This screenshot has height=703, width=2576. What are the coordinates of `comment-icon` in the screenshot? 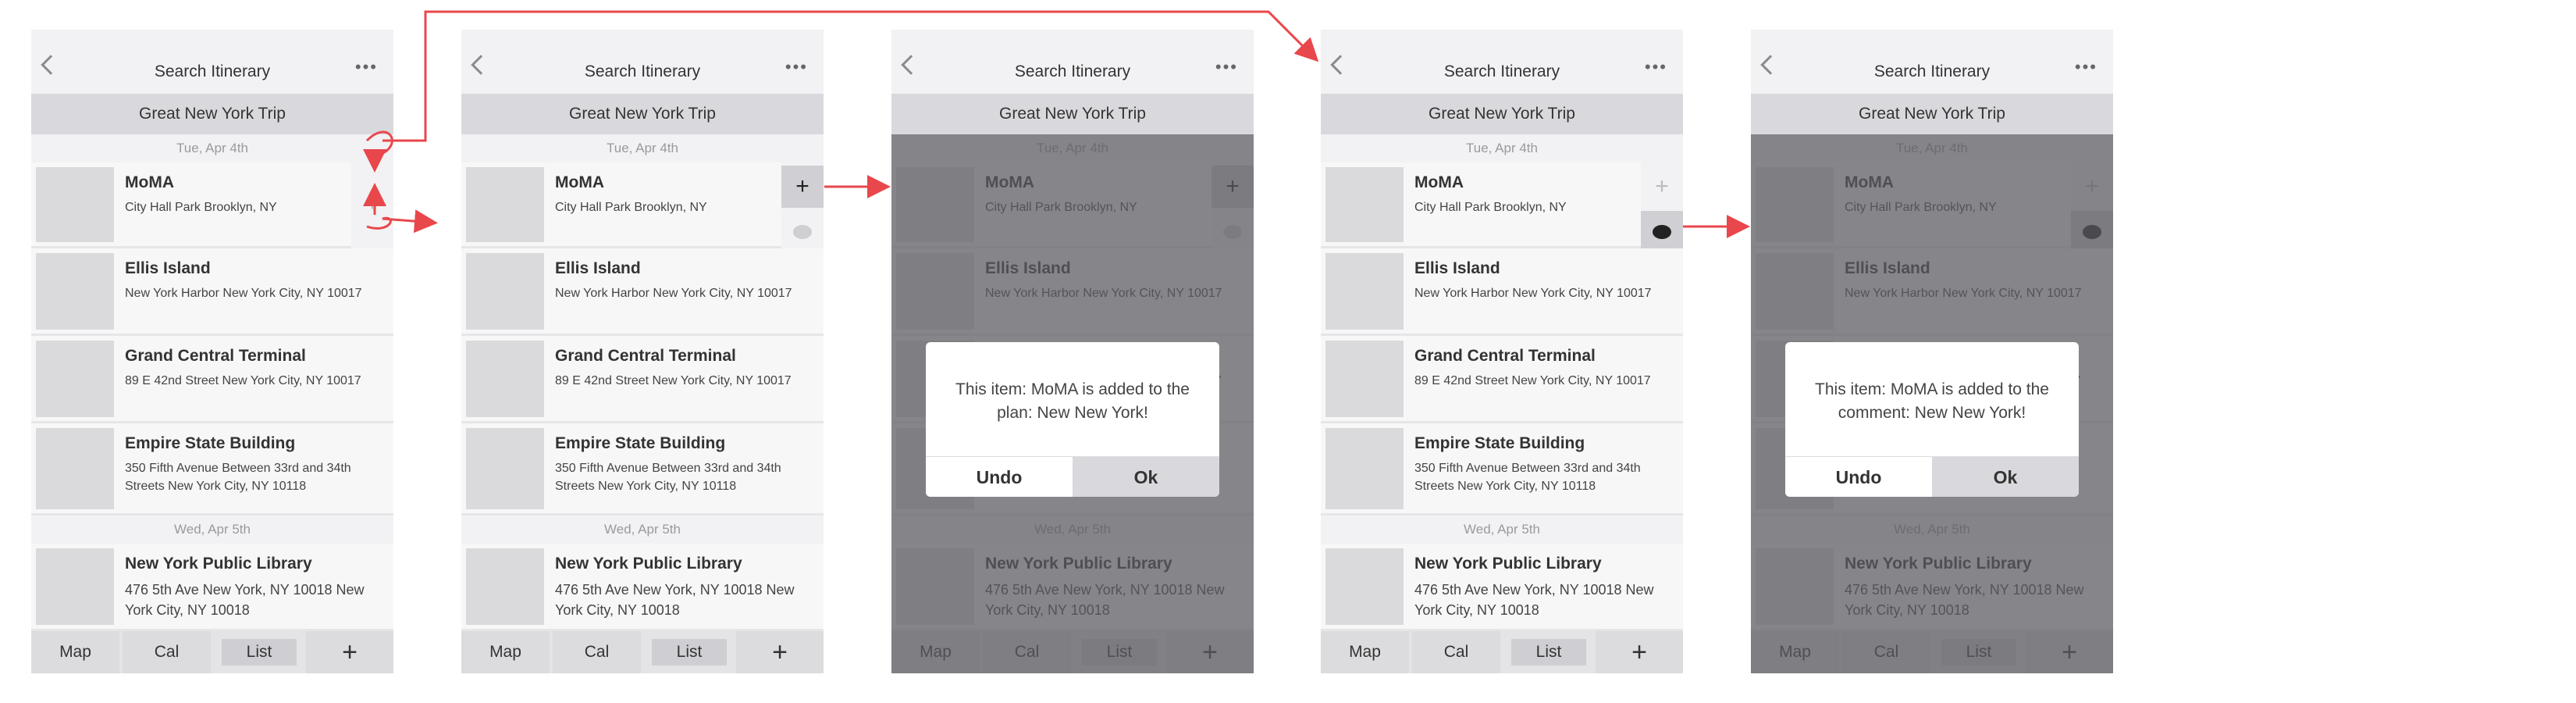 It's located at (1662, 231).